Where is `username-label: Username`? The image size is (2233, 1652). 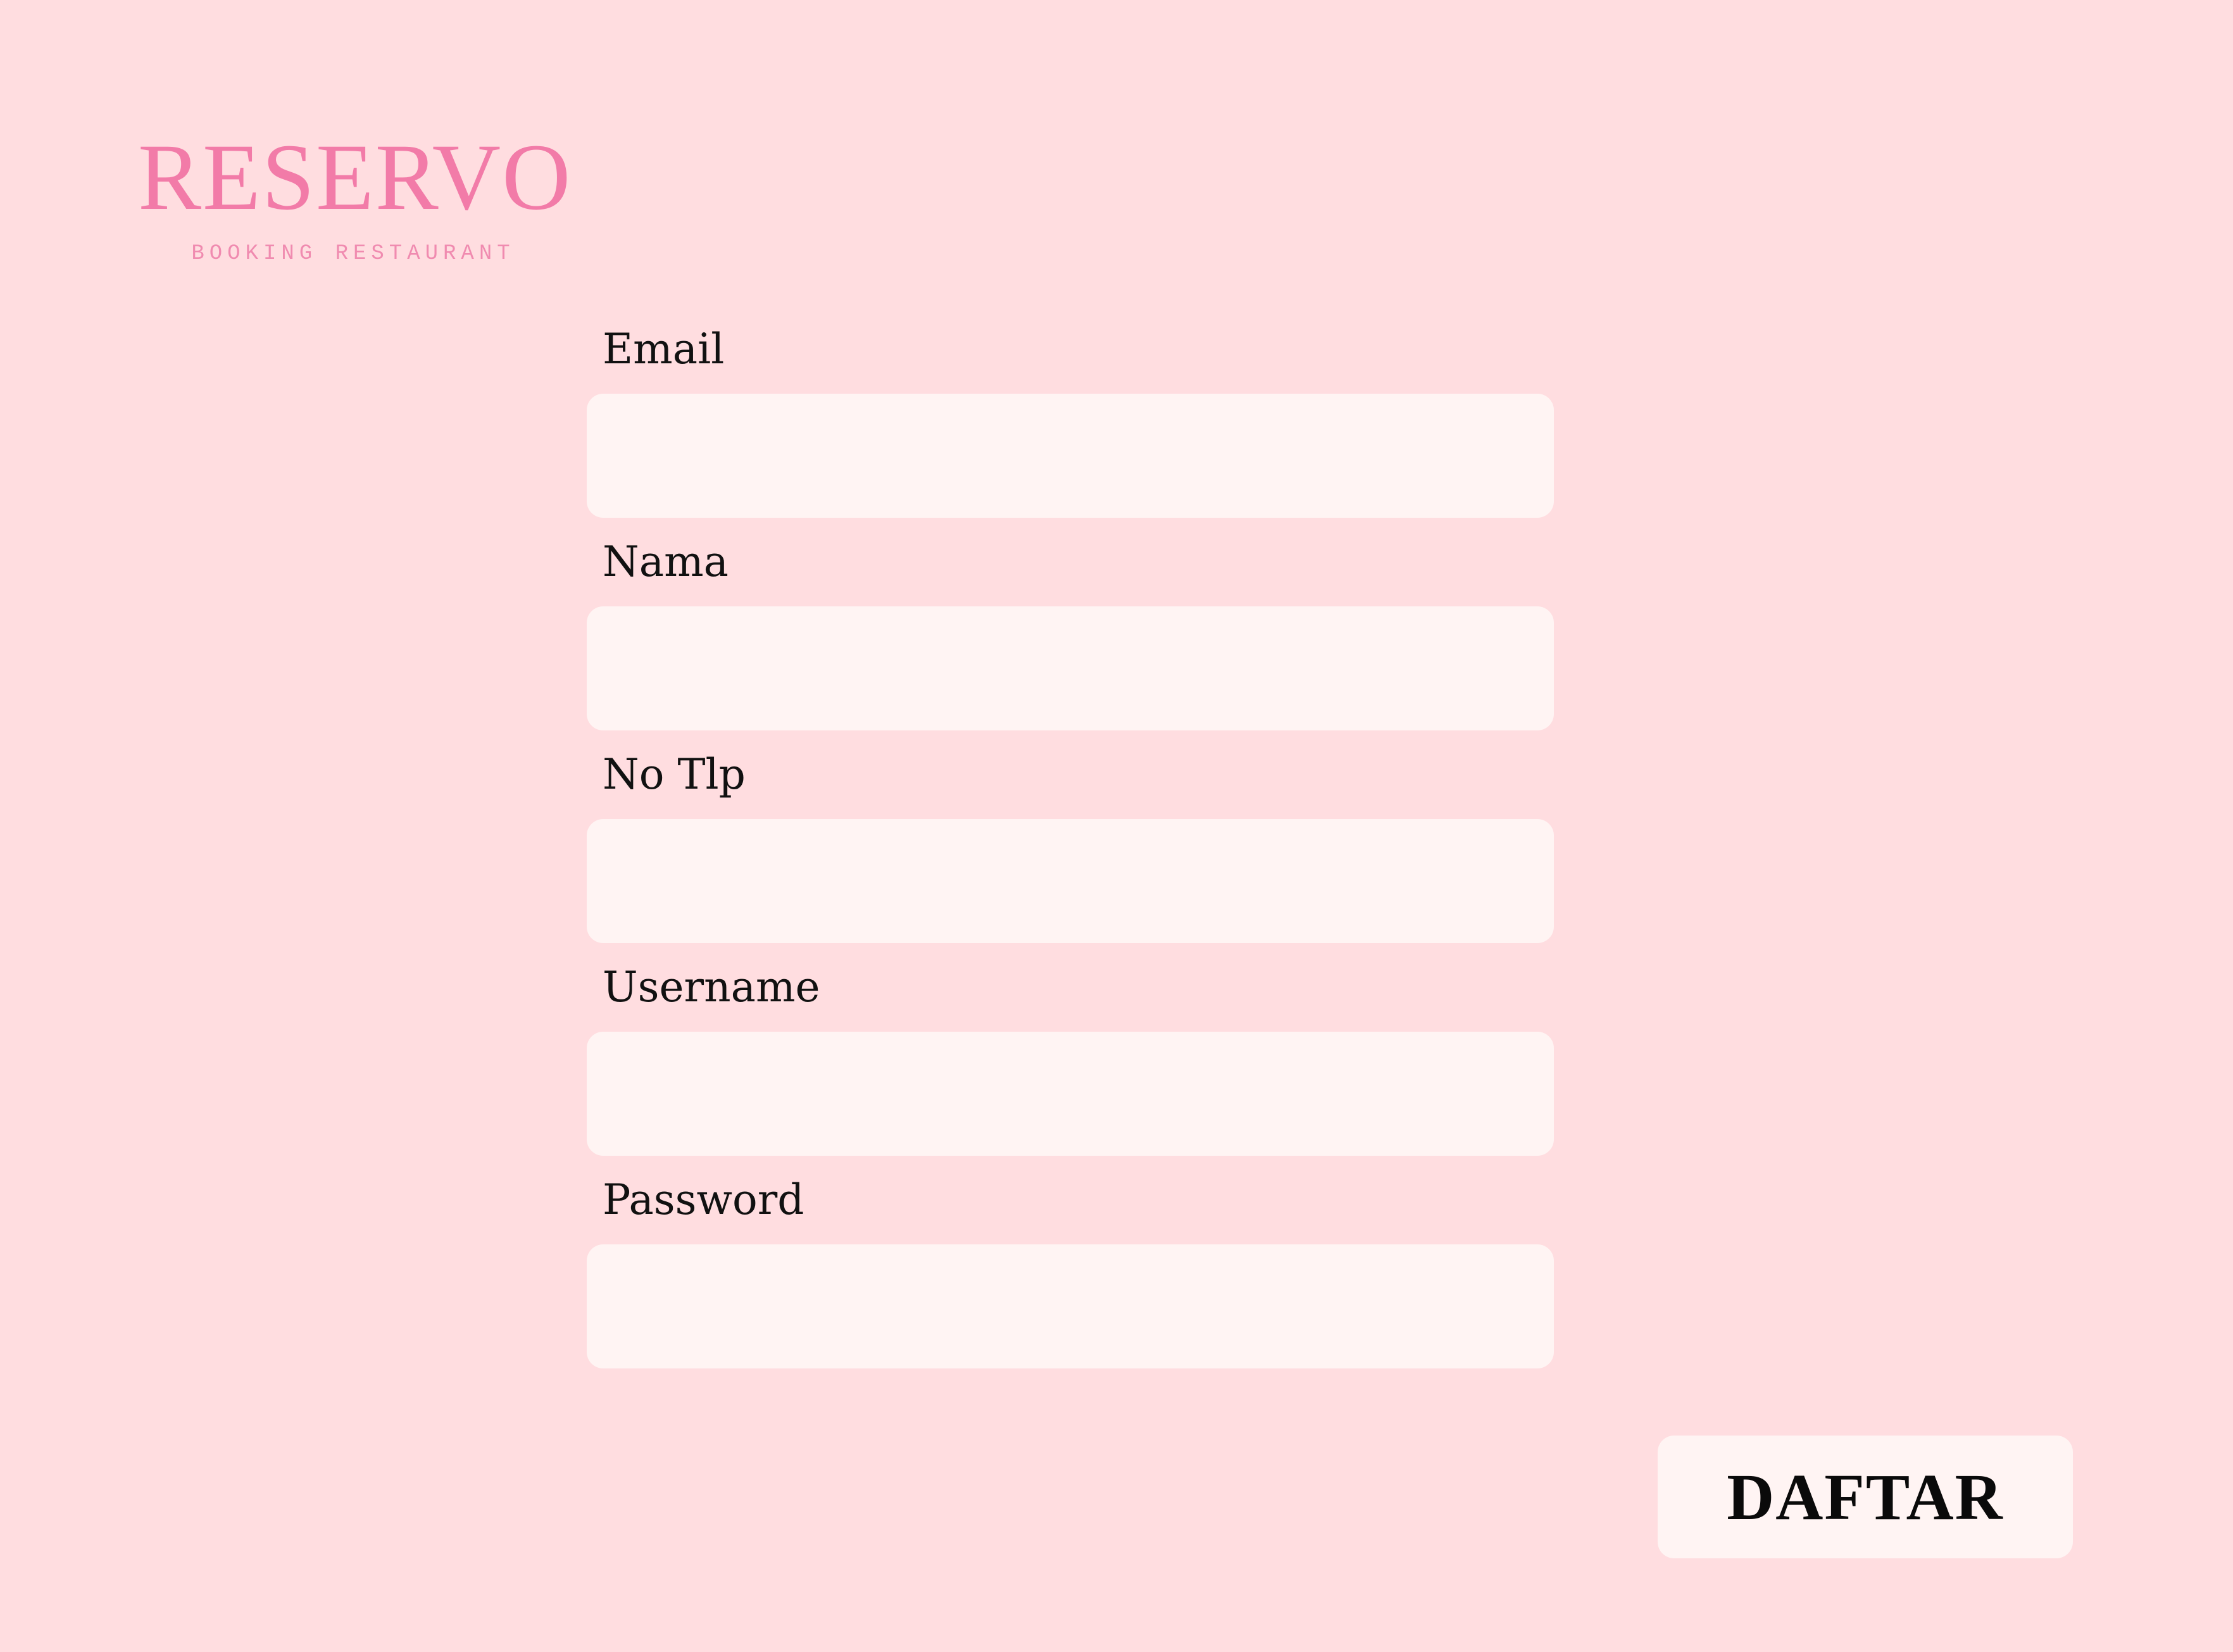 username-label: Username is located at coordinates (711, 987).